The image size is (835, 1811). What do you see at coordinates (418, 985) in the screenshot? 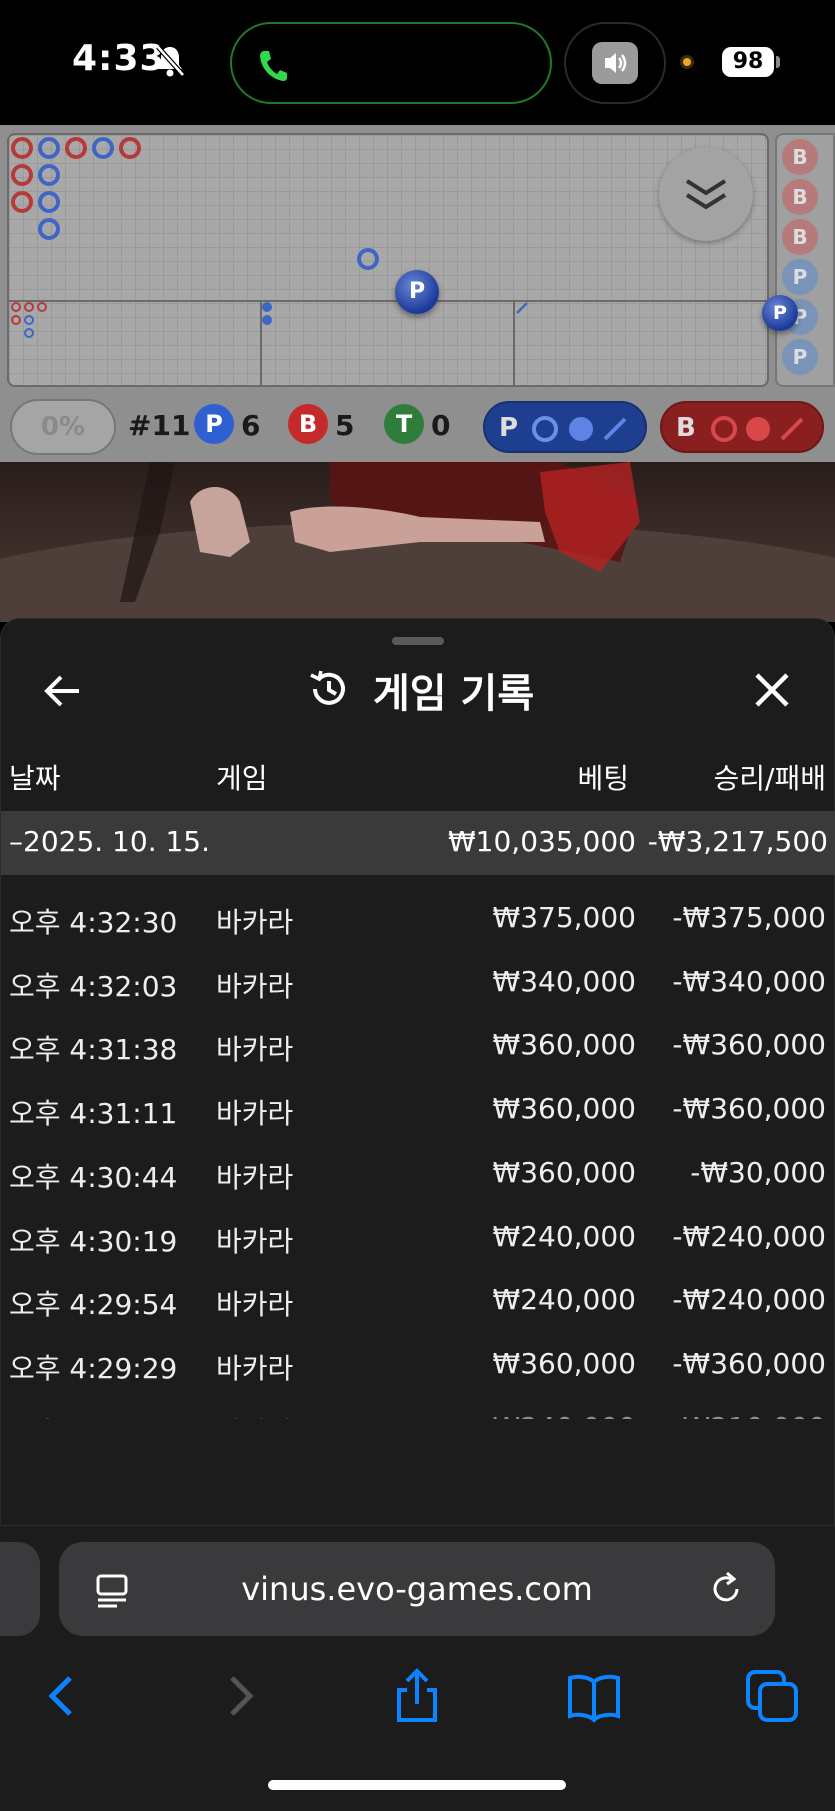
I see `history-row: 오후 4:32:03 바카라 ₩340,000 -₩340,000` at bounding box center [418, 985].